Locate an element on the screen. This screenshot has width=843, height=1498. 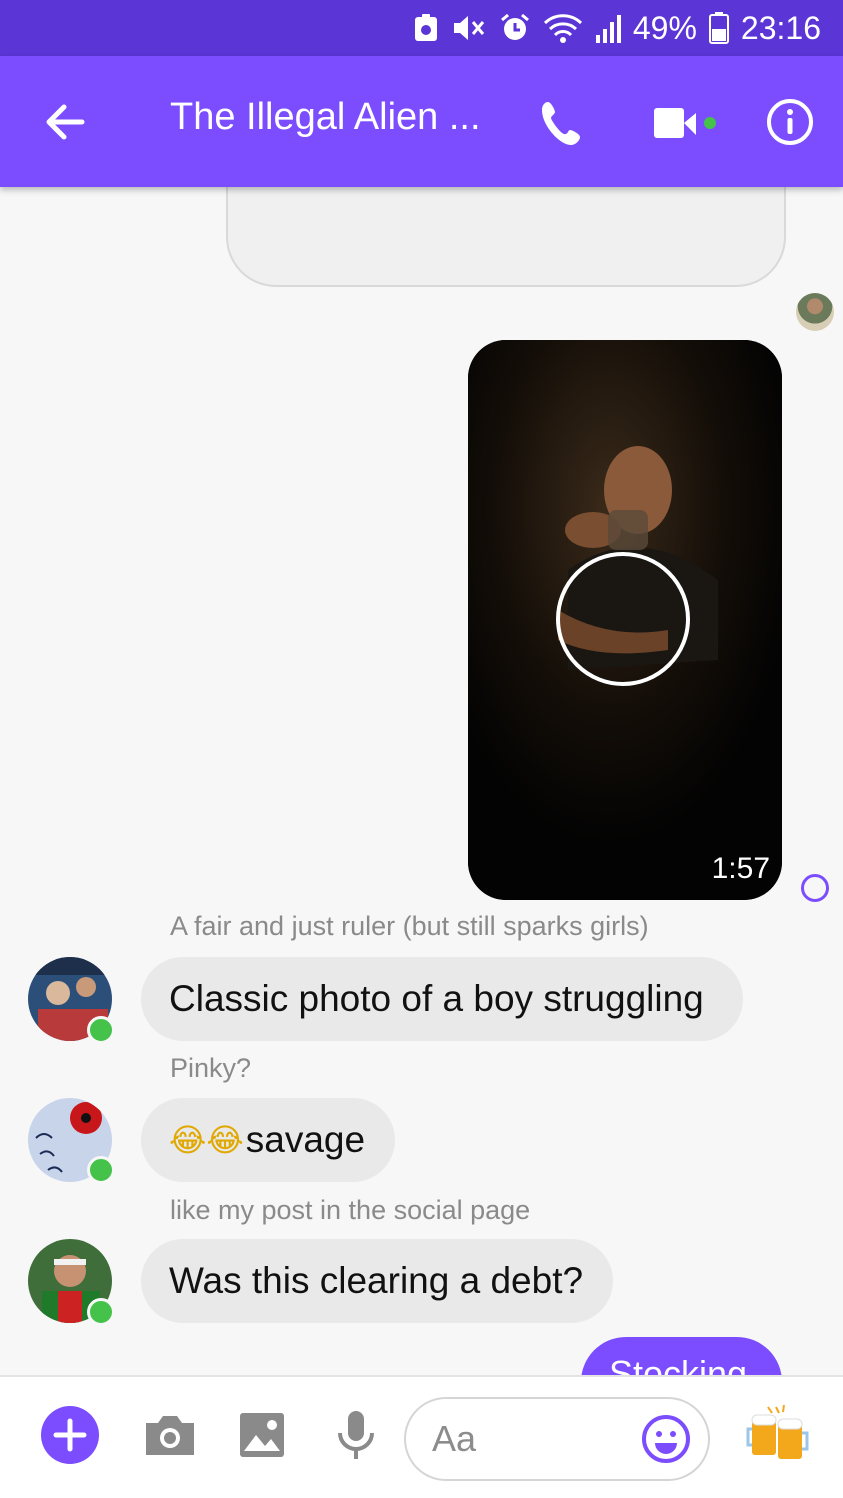
add-icon is located at coordinates (70, 1435).